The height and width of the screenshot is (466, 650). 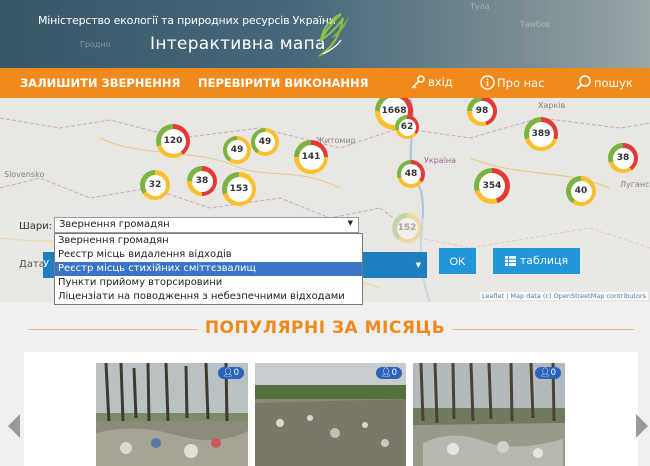 What do you see at coordinates (395, 265) in the screenshot?
I see `date-select: ▼` at bounding box center [395, 265].